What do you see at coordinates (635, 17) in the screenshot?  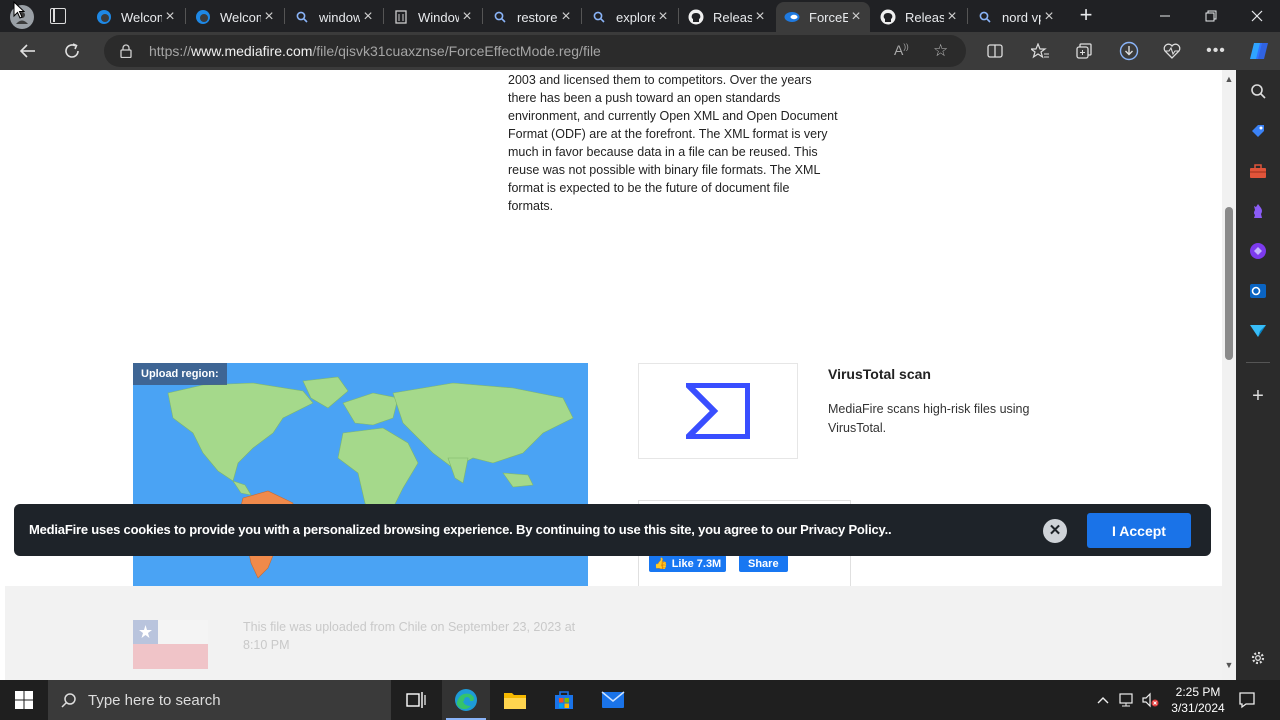 I see `tab-title: explorer` at bounding box center [635, 17].